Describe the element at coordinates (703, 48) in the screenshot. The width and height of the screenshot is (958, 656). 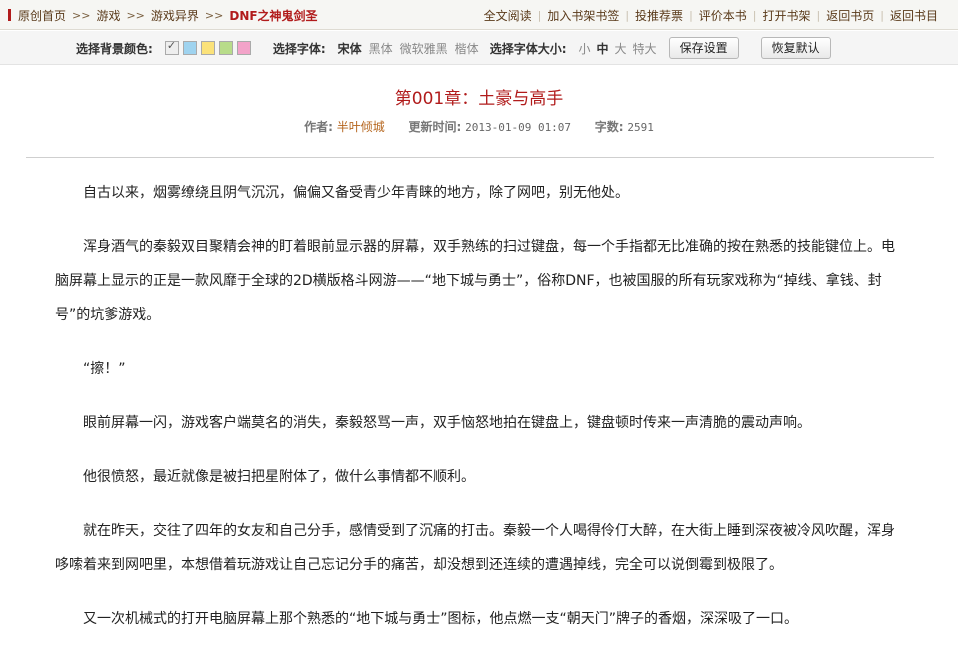
I see `save-settings-button: 保存设置` at that location.